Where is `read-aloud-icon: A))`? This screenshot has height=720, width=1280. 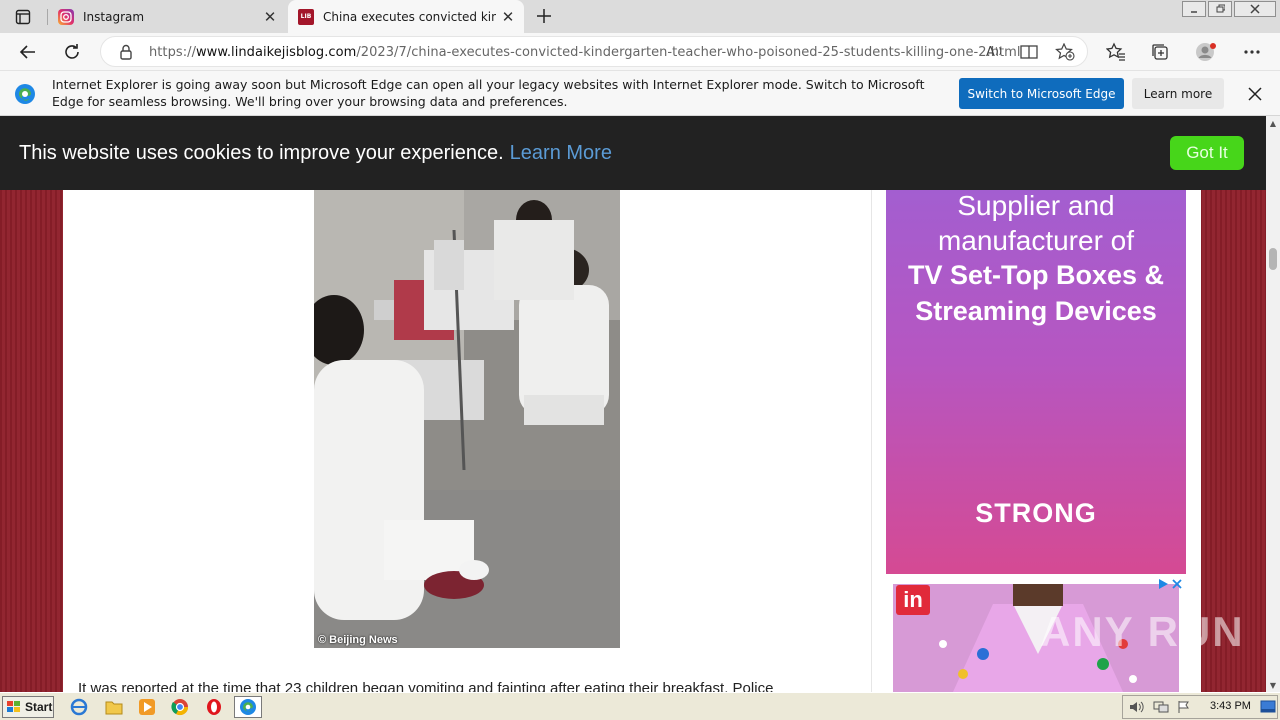 read-aloud-icon: A)) is located at coordinates (994, 52).